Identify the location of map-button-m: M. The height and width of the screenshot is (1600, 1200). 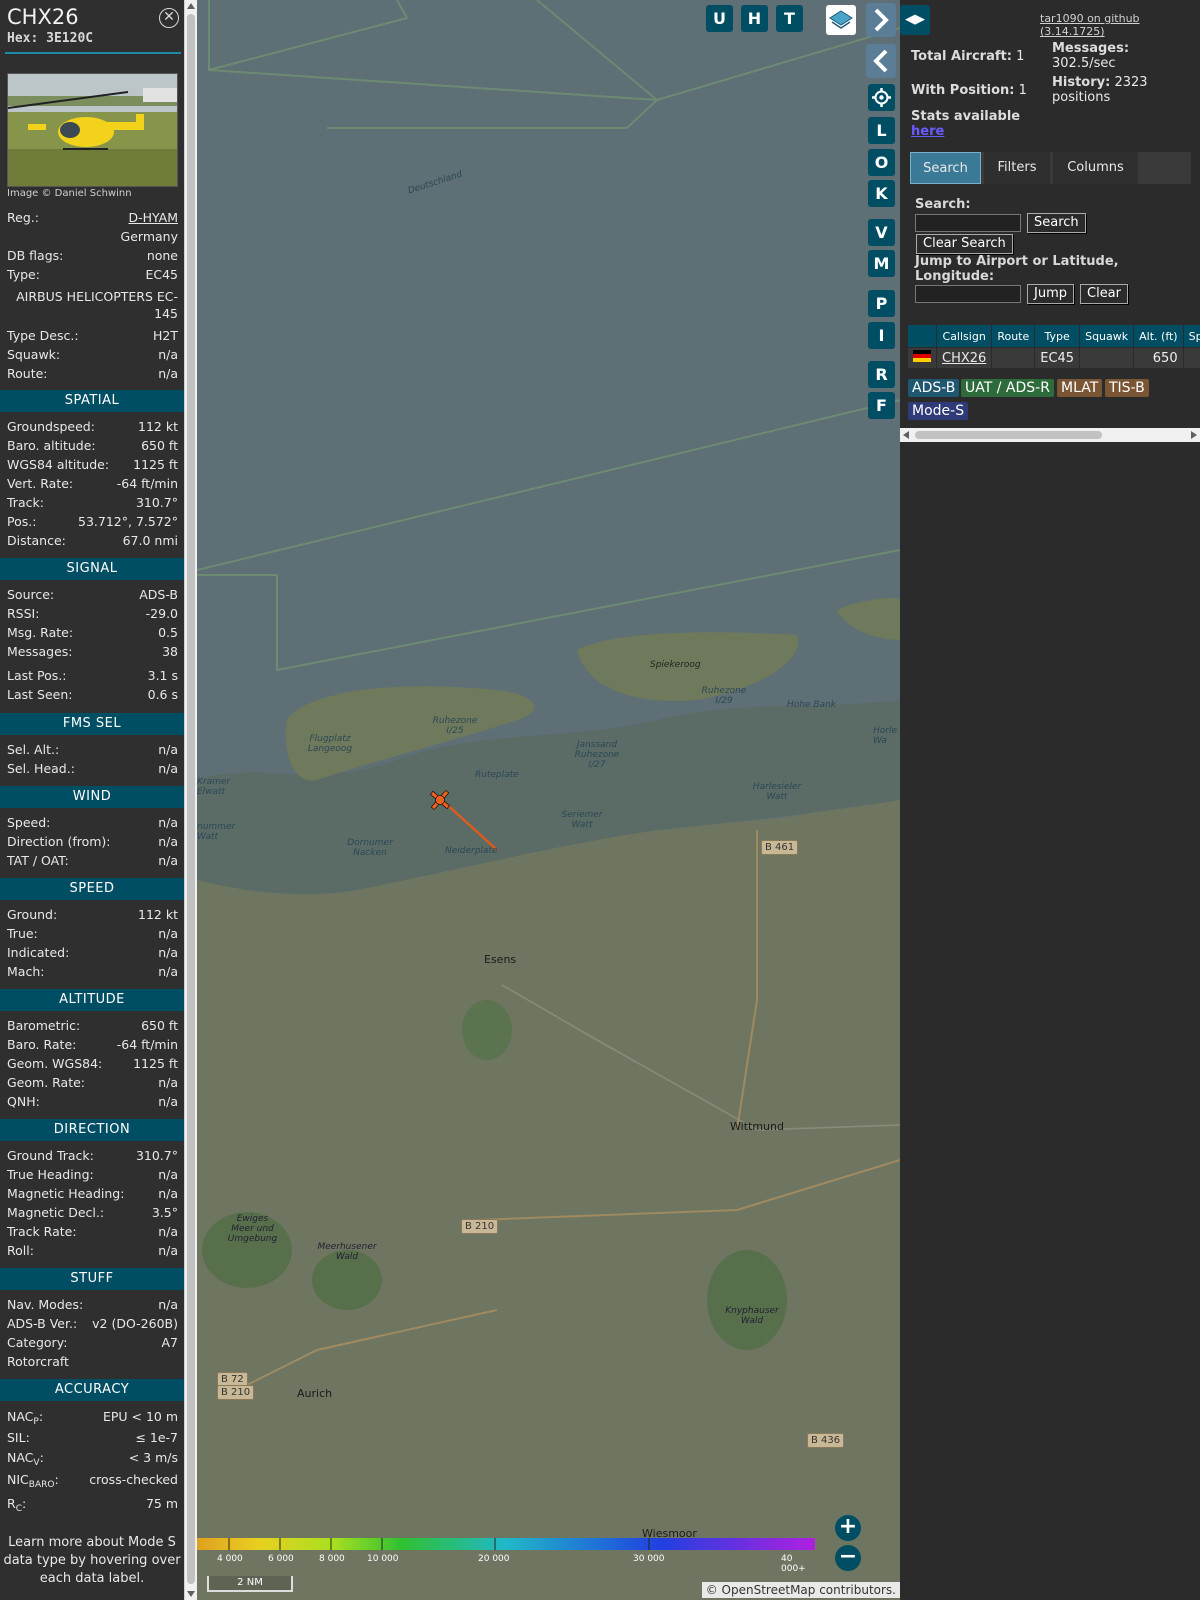
(881, 263).